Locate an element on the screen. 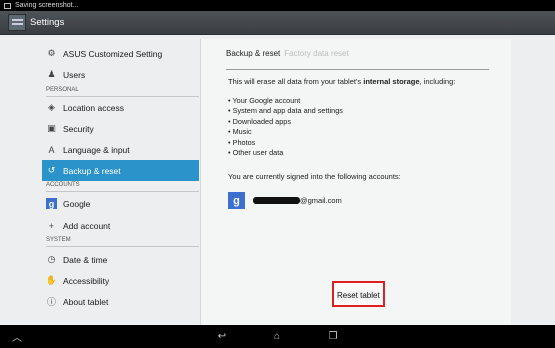  sidebar-item-location: ◈ Location access is located at coordinates (120, 107).